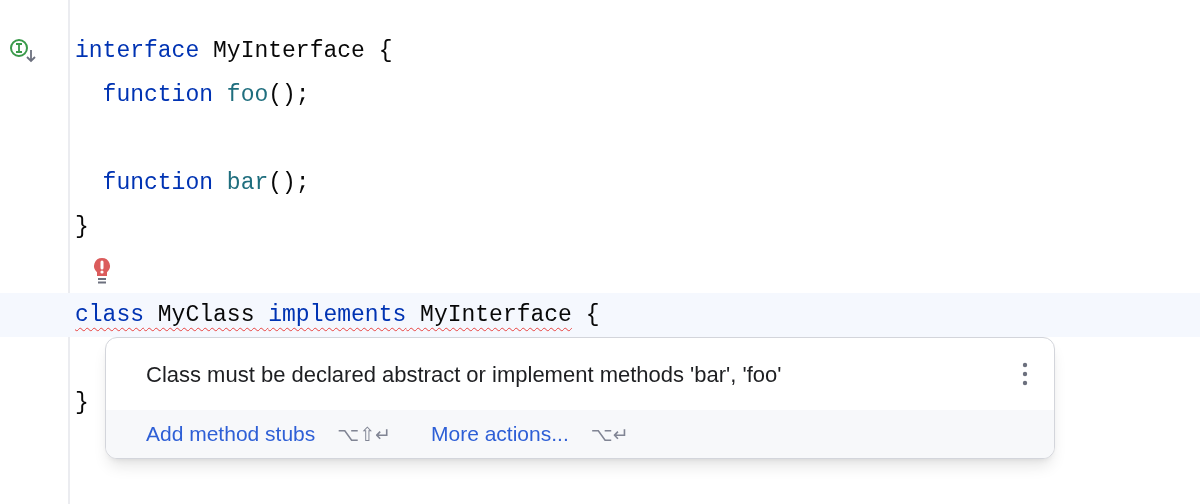 Image resolution: width=1200 pixels, height=504 pixels. Describe the element at coordinates (1025, 374) in the screenshot. I see `more-options-icon` at that location.